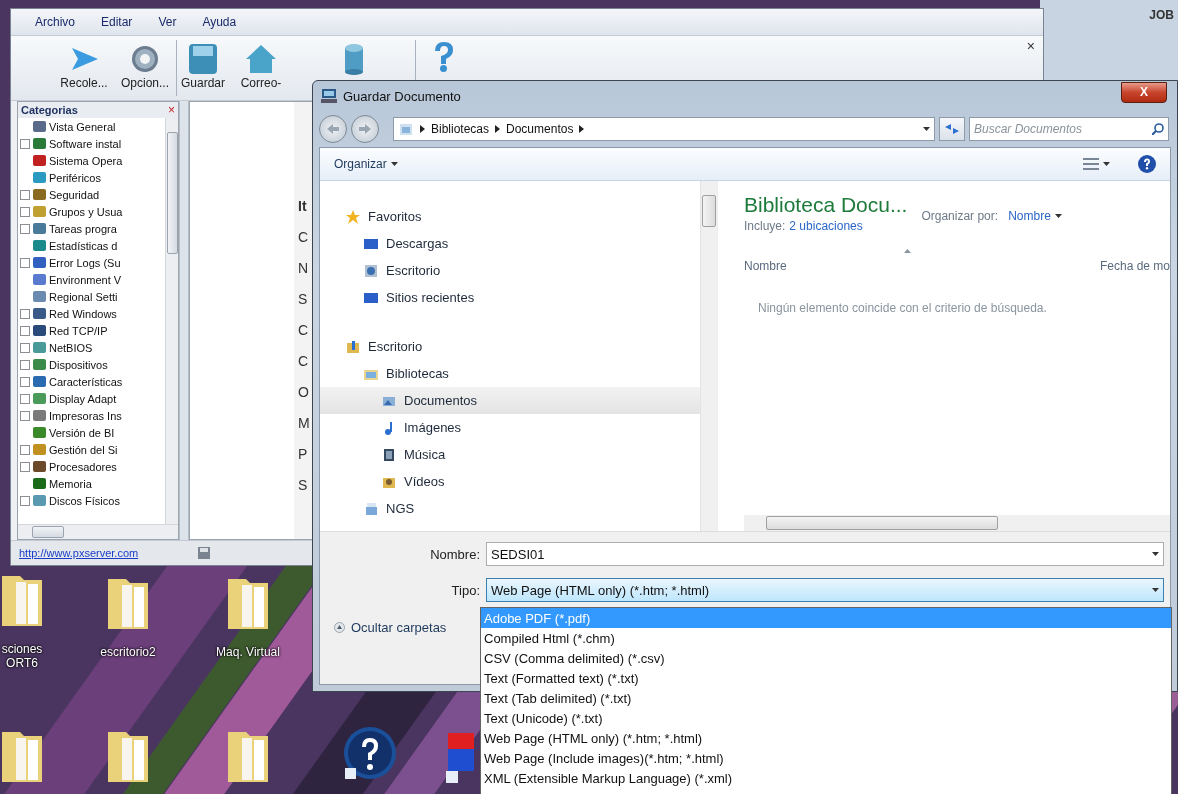 The image size is (1178, 794). I want to click on tree-item: Tareas progra, so click(91, 228).